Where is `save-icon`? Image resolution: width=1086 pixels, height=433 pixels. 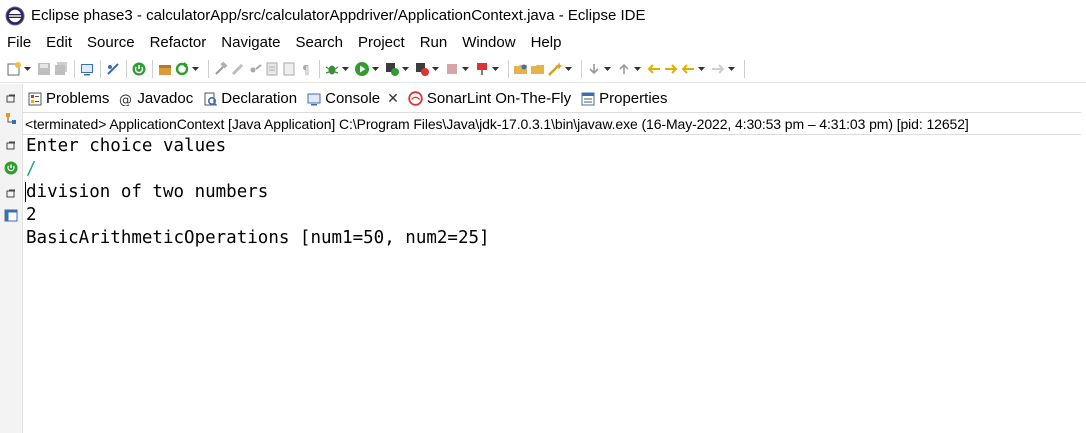 save-icon is located at coordinates (44, 69).